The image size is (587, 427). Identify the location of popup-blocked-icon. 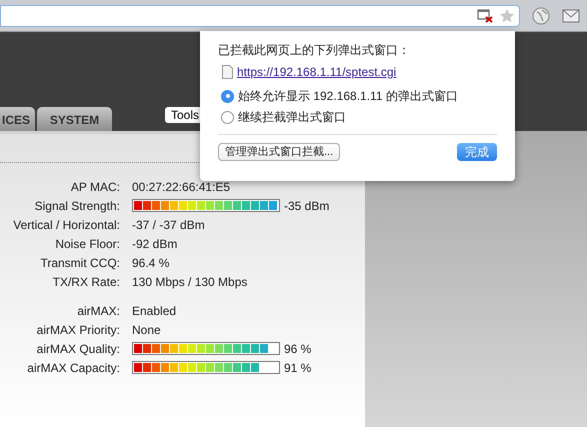
(485, 15).